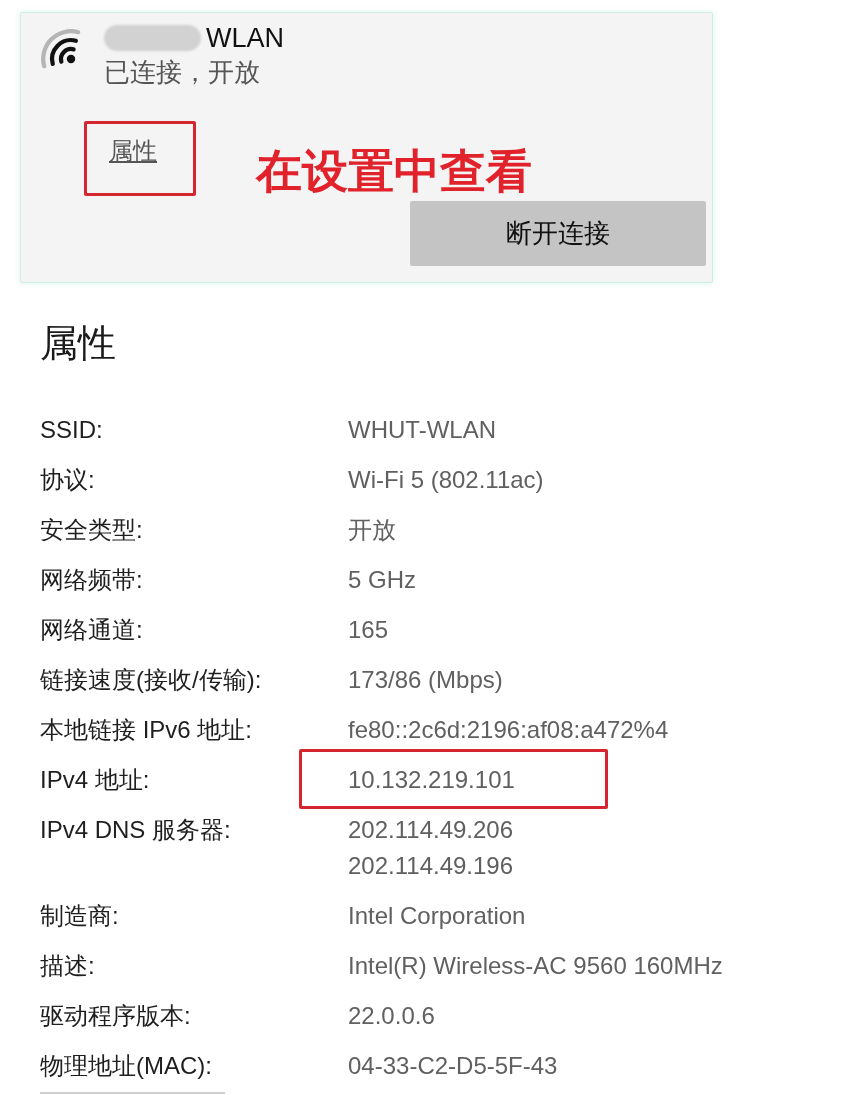 The height and width of the screenshot is (1095, 855). I want to click on property-value: Intel Corporation, so click(437, 916).